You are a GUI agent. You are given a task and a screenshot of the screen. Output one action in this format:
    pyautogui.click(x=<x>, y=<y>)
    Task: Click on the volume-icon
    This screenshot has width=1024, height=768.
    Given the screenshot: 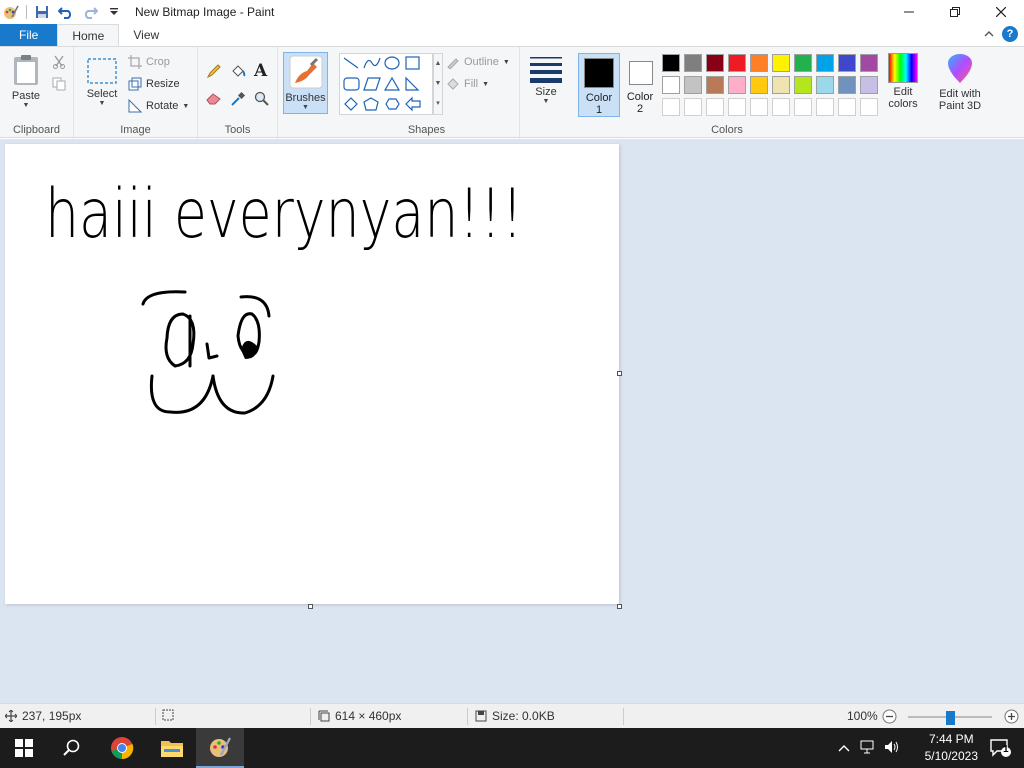 What is the action you would take?
    pyautogui.click(x=892, y=748)
    